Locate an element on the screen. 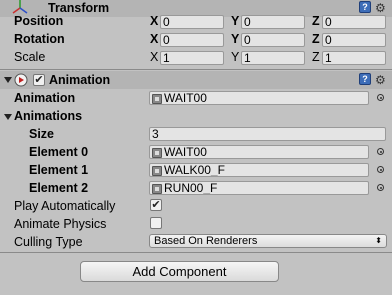 The height and width of the screenshot is (295, 392). animations-label: Animations is located at coordinates (48, 116).